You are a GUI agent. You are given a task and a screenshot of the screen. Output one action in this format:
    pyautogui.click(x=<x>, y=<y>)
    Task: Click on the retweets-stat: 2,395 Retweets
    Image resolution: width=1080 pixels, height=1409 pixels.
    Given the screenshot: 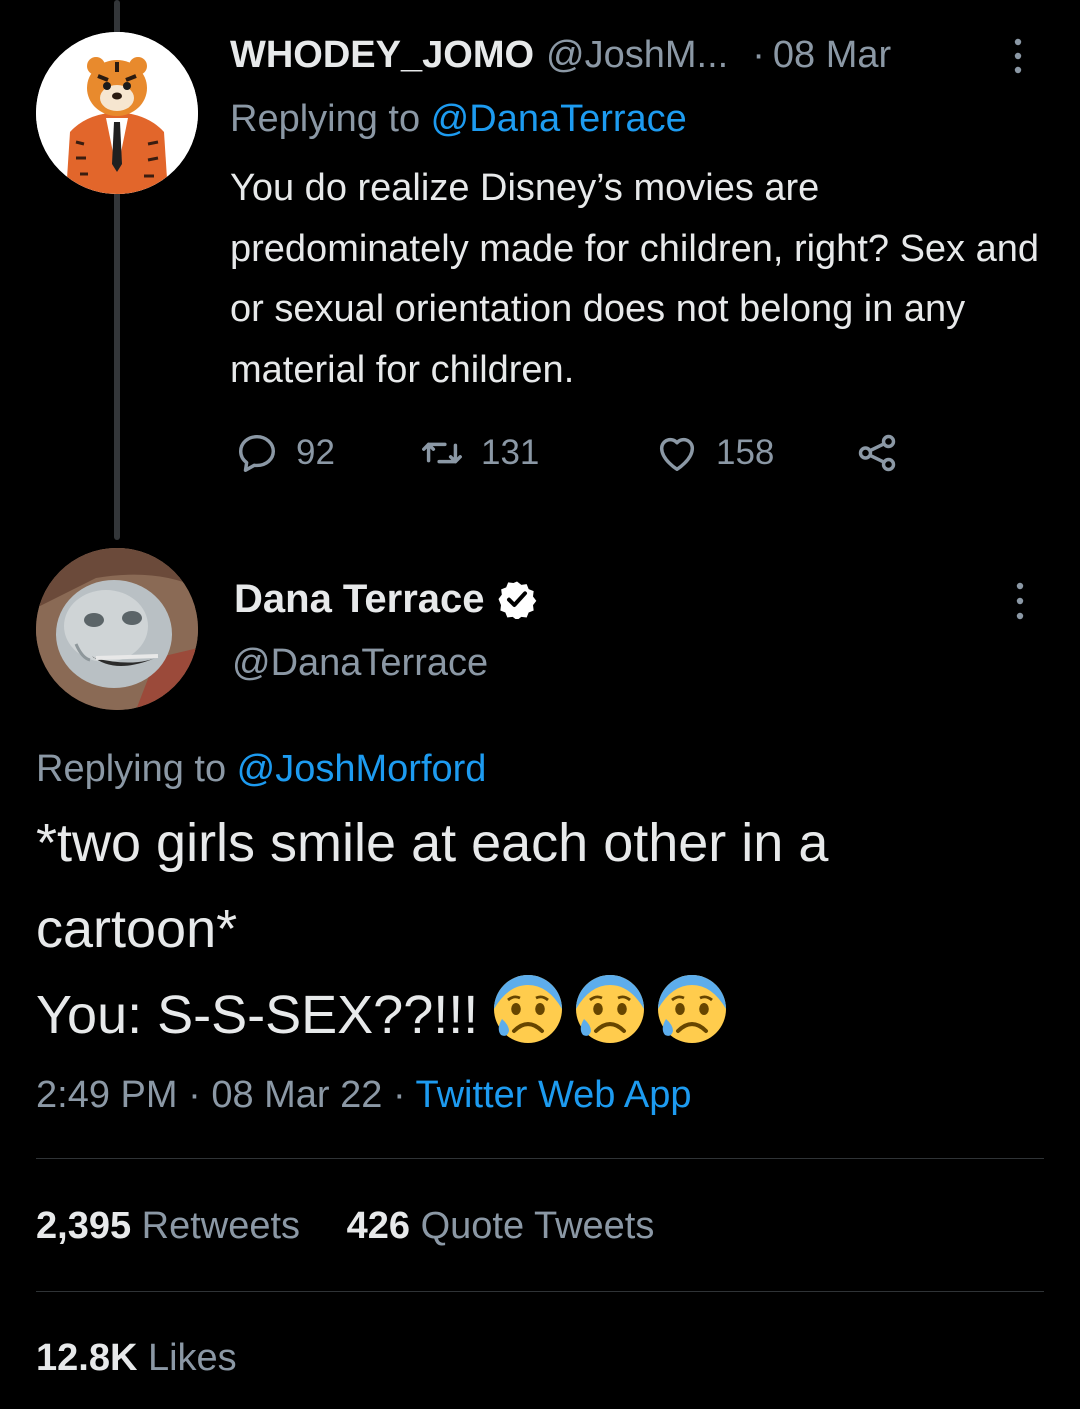 What is the action you would take?
    pyautogui.click(x=168, y=1226)
    